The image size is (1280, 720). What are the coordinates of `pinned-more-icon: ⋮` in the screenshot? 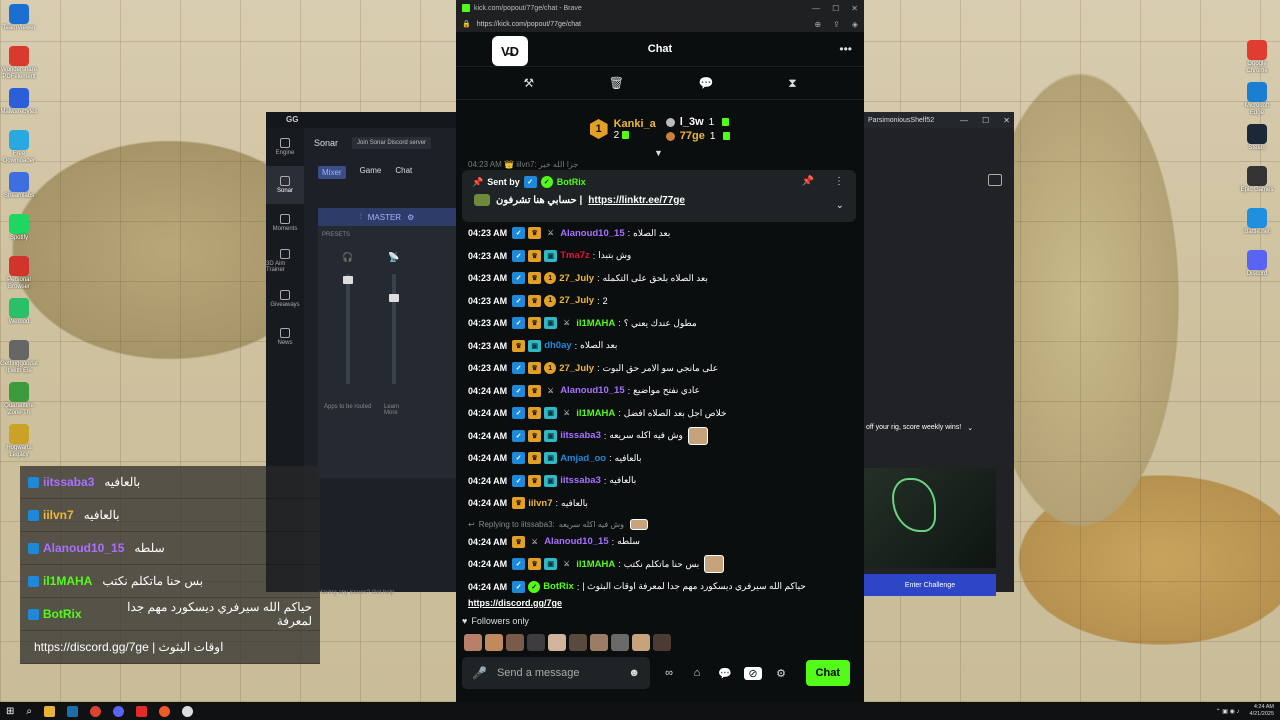 It's located at (839, 181).